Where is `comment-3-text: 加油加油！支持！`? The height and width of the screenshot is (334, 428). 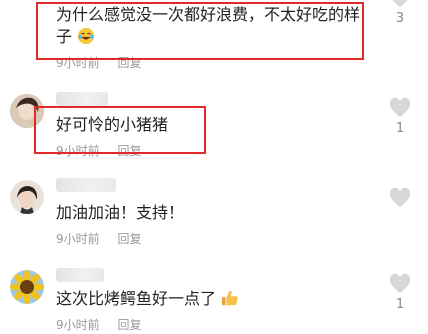
comment-3-text: 加油加油！支持！ is located at coordinates (120, 212).